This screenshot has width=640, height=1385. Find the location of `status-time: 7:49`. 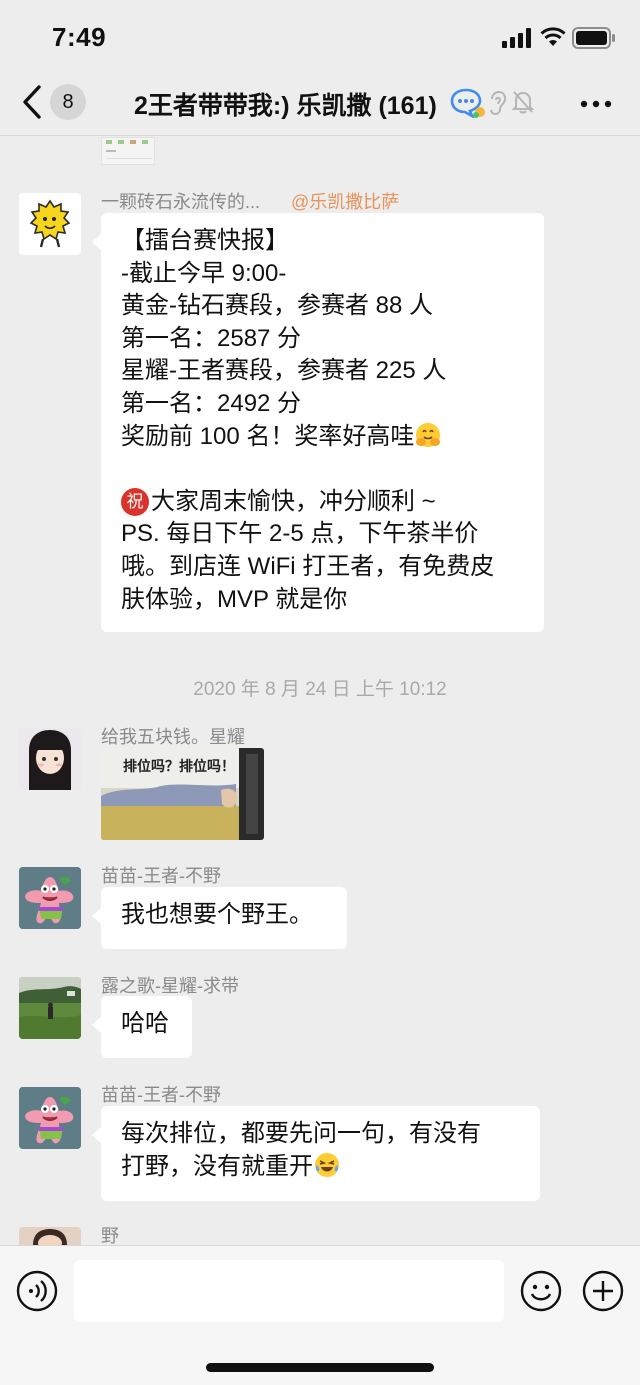

status-time: 7:49 is located at coordinates (79, 37).